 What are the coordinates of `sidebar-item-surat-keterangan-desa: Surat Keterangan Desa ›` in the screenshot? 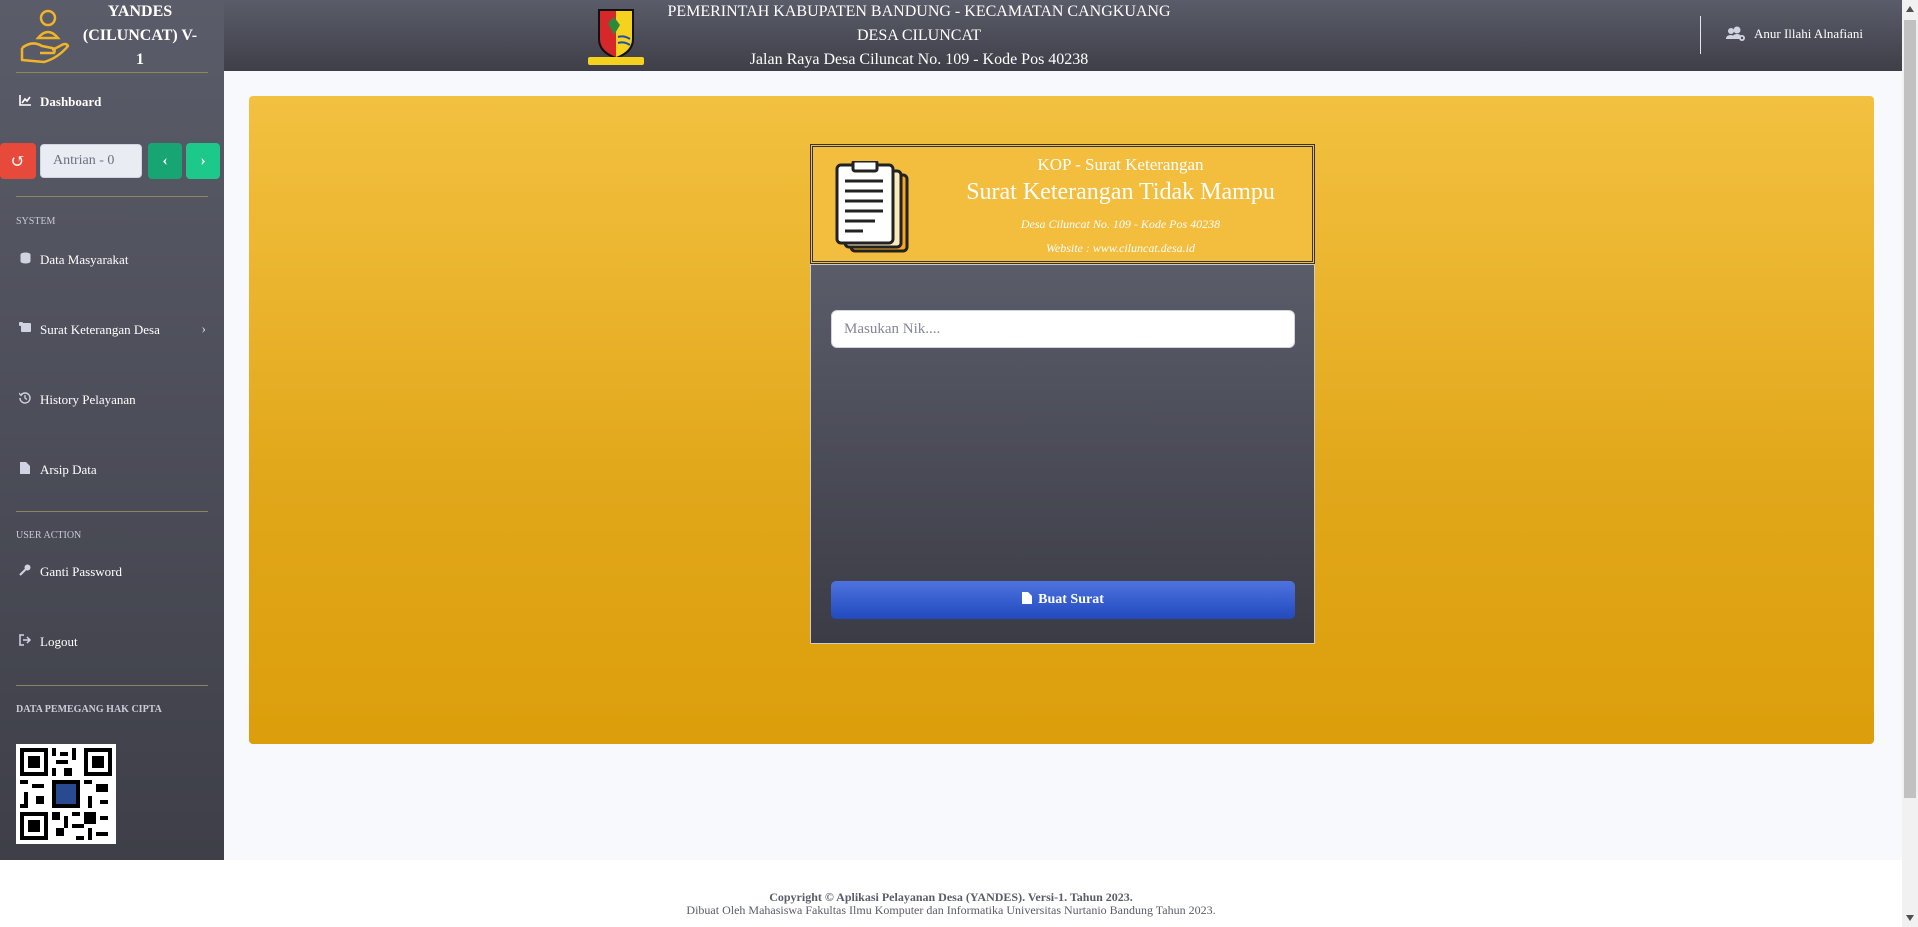 It's located at (112, 330).